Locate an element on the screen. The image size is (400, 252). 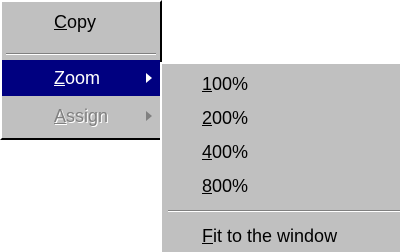
mnemonic-z: Z is located at coordinates (59, 78).